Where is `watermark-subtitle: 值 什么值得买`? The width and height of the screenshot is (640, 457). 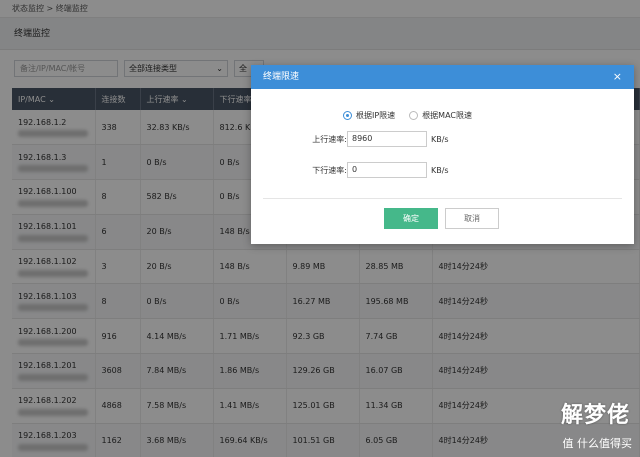 watermark-subtitle: 值 什么值得买 is located at coordinates (597, 443).